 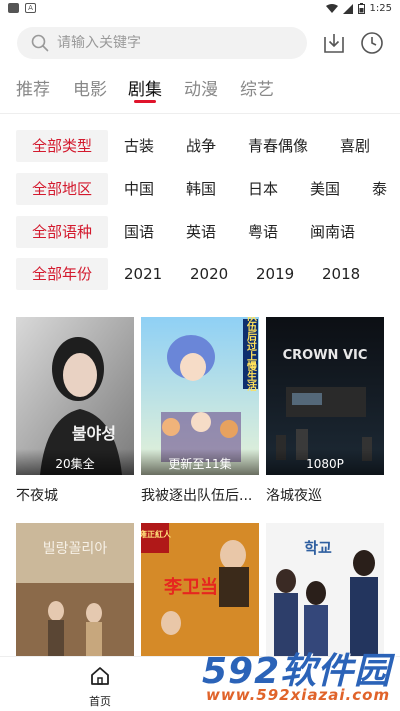 I want to click on card-title: 不夜城, so click(x=75, y=495).